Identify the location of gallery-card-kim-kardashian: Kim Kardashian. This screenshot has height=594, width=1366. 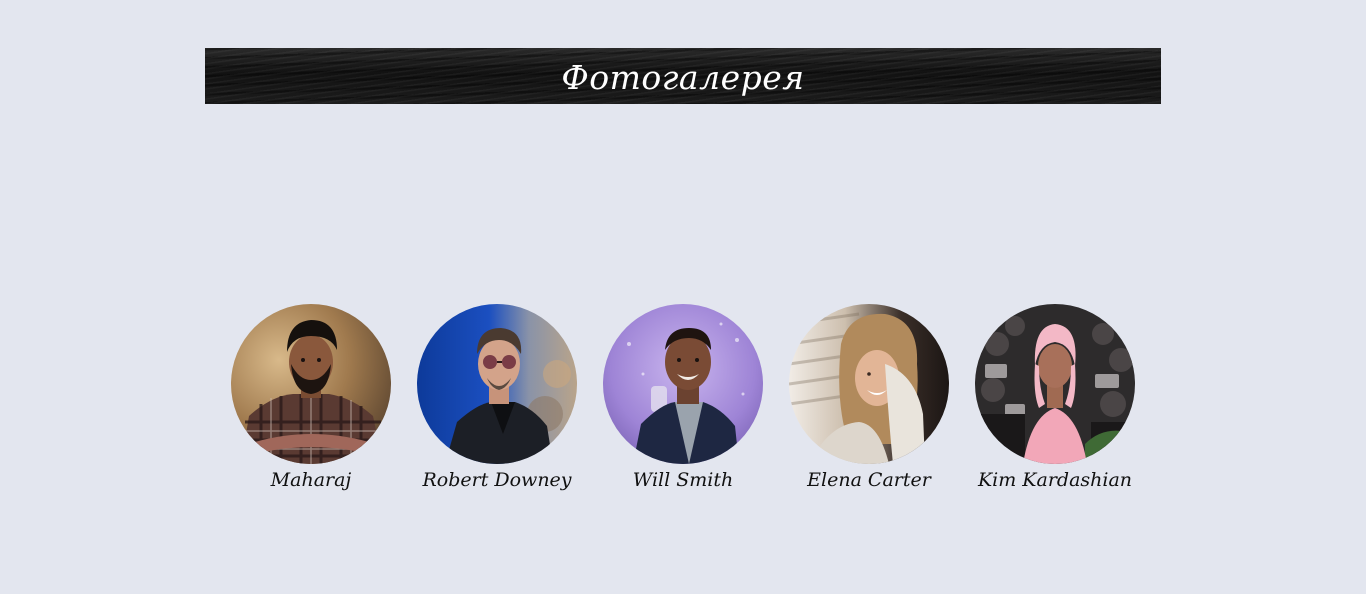
(1055, 398).